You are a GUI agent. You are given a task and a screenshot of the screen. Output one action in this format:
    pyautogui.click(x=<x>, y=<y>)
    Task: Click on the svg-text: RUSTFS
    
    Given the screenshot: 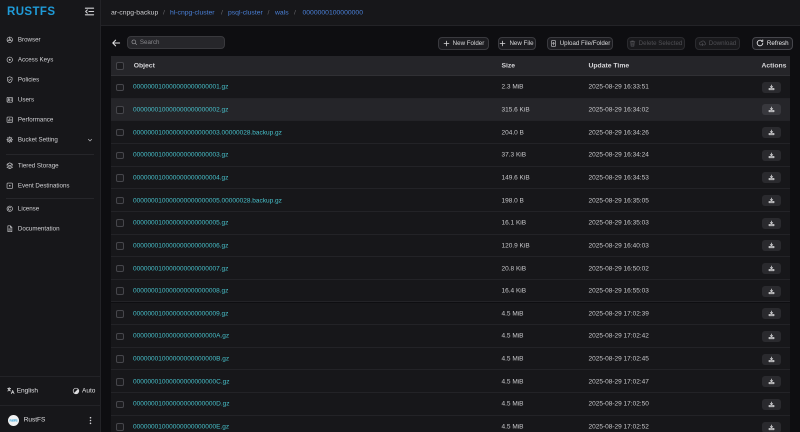 What is the action you would take?
    pyautogui.click(x=13, y=420)
    